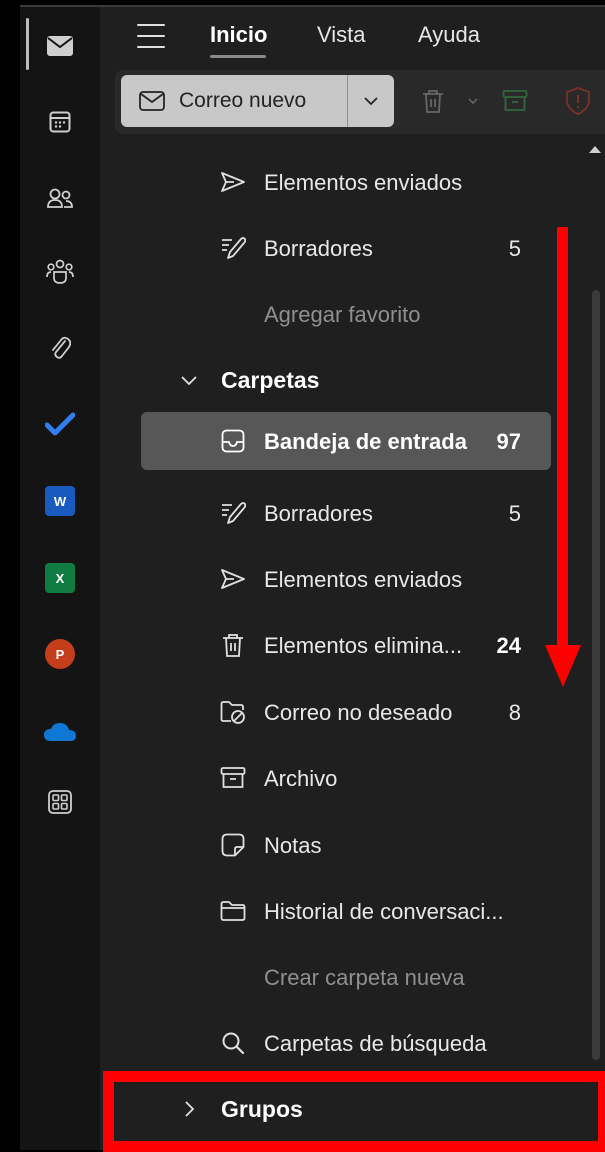 Image resolution: width=605 pixels, height=1152 pixels. I want to click on unread-count: 24, so click(508, 645).